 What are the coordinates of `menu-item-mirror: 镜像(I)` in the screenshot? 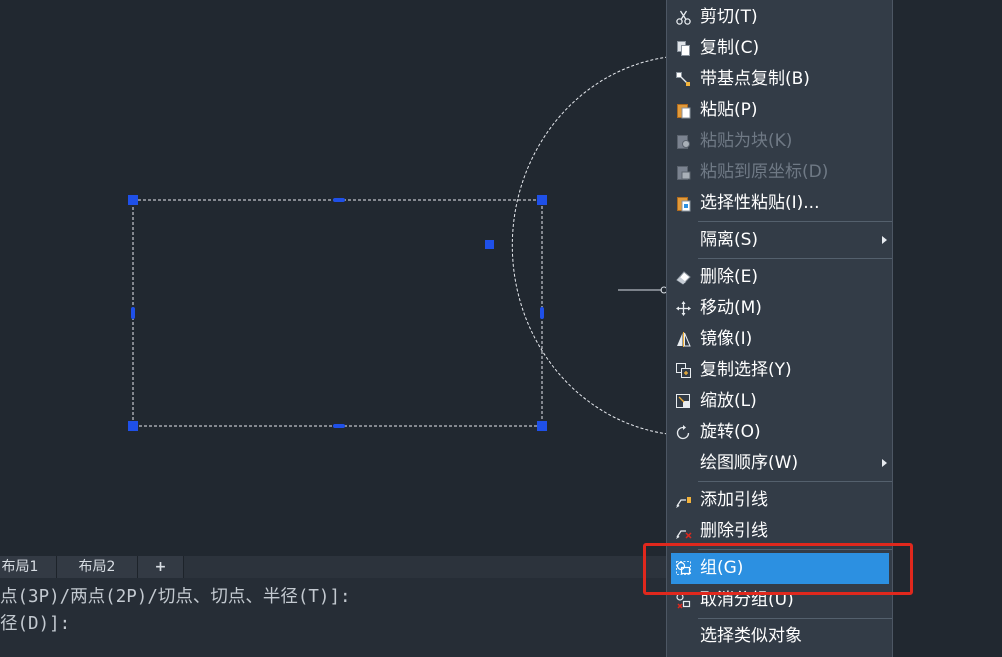 It's located at (779, 339).